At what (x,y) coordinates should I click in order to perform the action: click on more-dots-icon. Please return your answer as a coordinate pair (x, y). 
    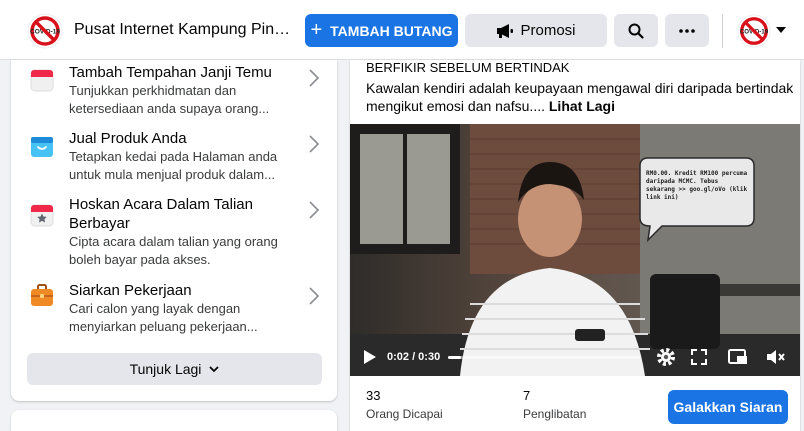
    Looking at the image, I should click on (687, 30).